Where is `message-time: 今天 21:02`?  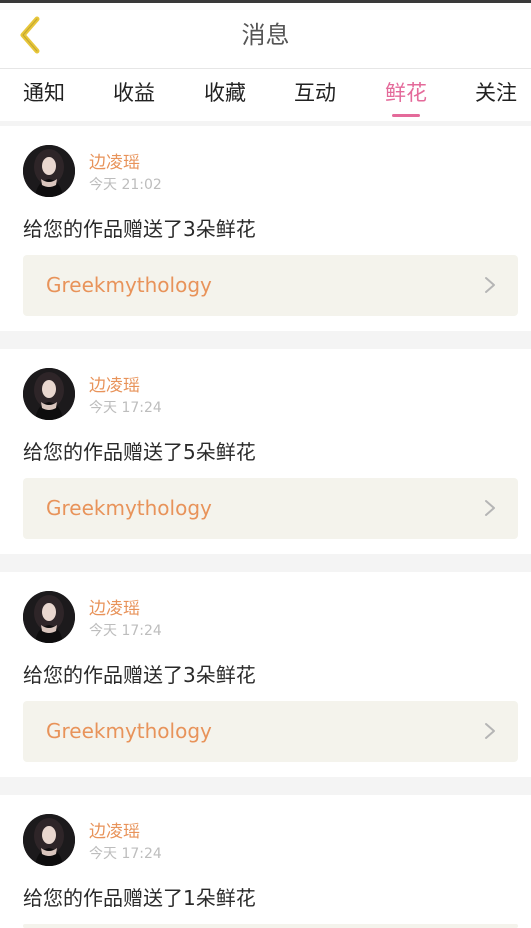 message-time: 今天 21:02 is located at coordinates (125, 185).